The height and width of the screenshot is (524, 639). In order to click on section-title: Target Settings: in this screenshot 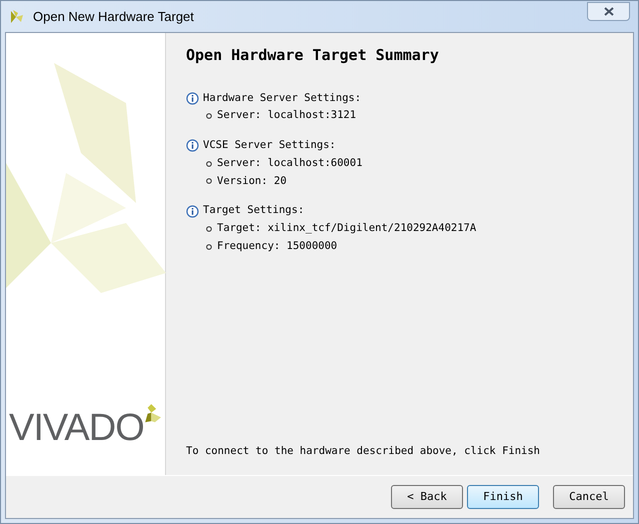, I will do `click(253, 210)`.